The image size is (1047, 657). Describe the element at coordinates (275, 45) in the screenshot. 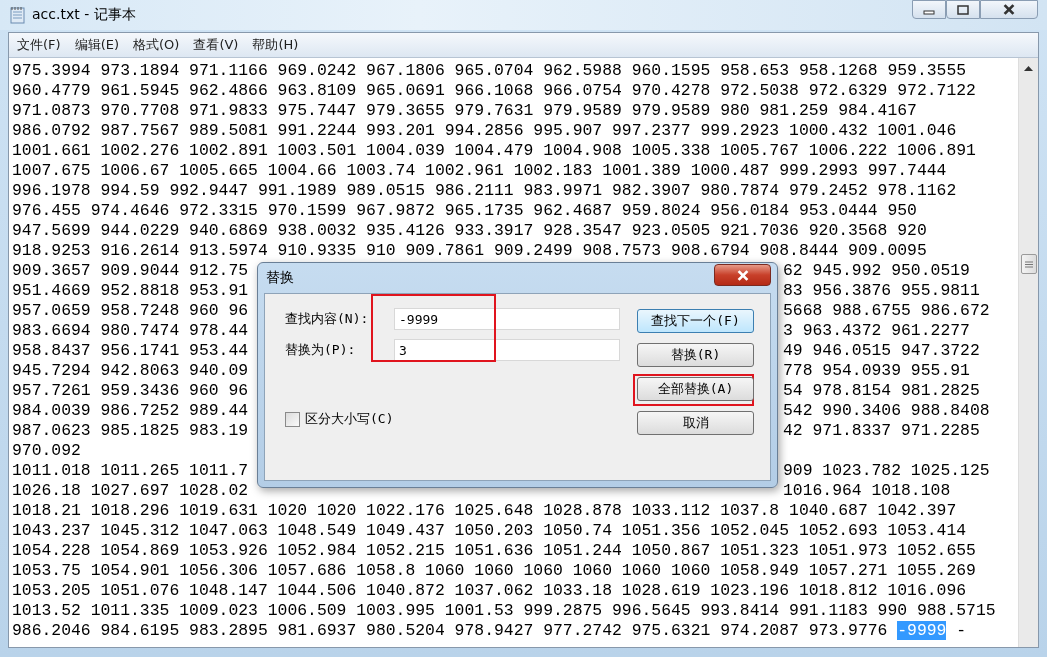

I see `menu-item: 帮助(H)` at that location.